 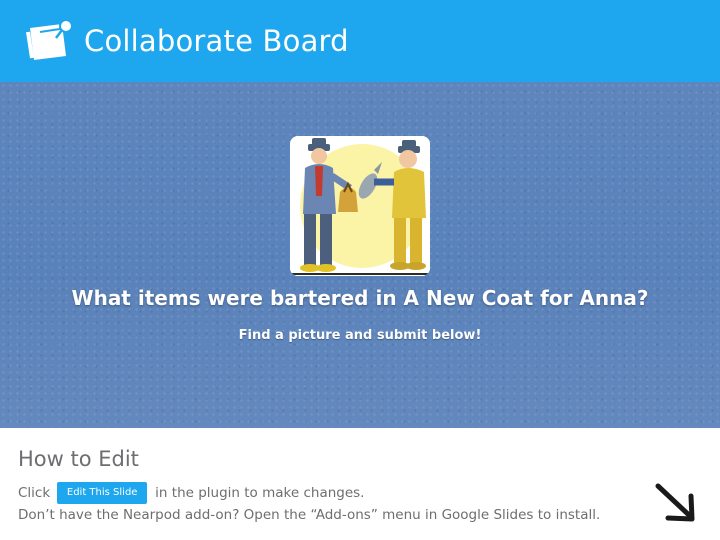 What do you see at coordinates (675, 502) in the screenshot?
I see `arrow-down-right-icon` at bounding box center [675, 502].